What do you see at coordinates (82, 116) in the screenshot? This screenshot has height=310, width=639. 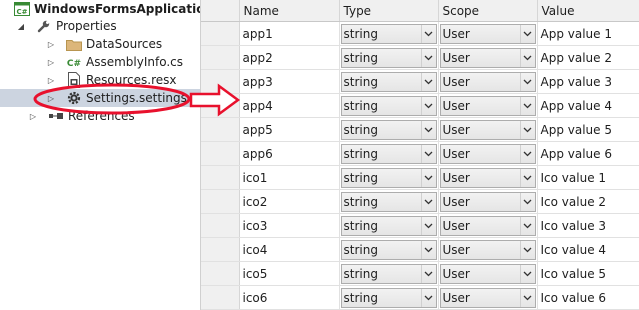 I see `tree-item-references: ▷ References` at bounding box center [82, 116].